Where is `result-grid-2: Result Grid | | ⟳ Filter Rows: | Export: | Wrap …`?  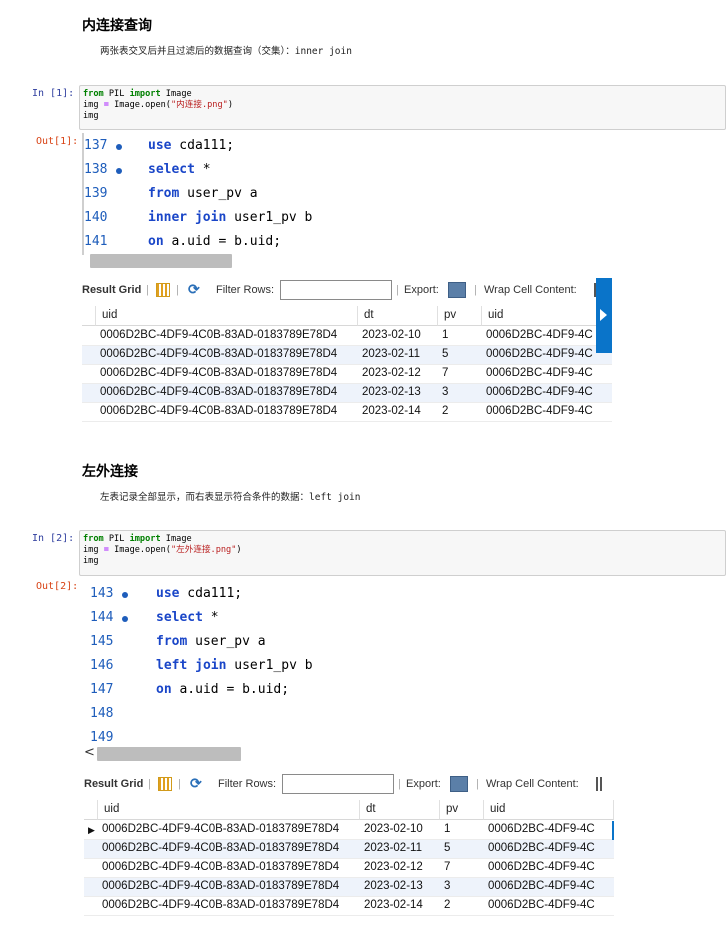
result-grid-2: Result Grid | | ⟳ Filter Rows: | Export: | Wrap … is located at coordinates (349, 850).